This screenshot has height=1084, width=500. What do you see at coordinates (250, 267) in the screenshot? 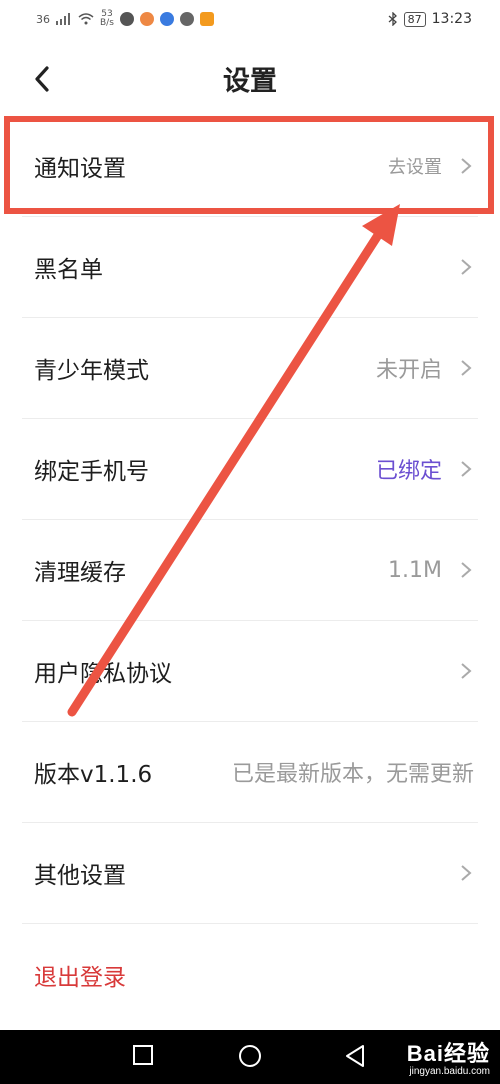
I see `blacklist-row: 黑名单` at bounding box center [250, 267].